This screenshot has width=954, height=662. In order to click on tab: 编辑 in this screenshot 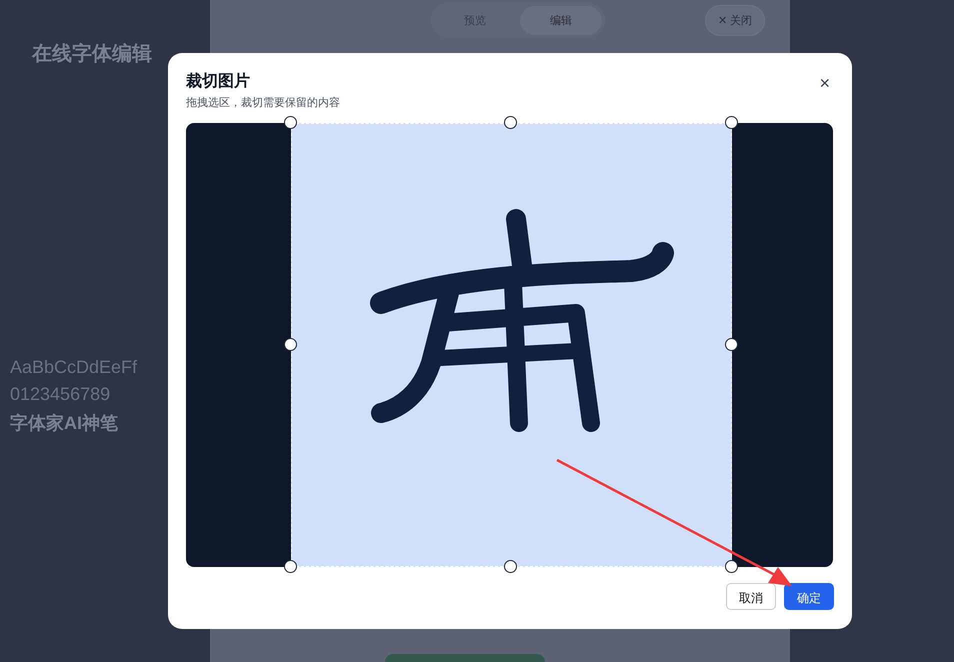, I will do `click(561, 20)`.